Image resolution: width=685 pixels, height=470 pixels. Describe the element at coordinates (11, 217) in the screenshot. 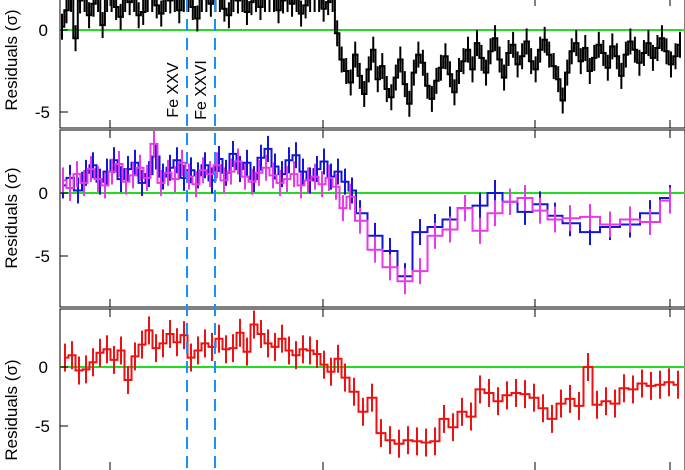

I see `panel-middle-ylabel: Residuals (σ)` at that location.